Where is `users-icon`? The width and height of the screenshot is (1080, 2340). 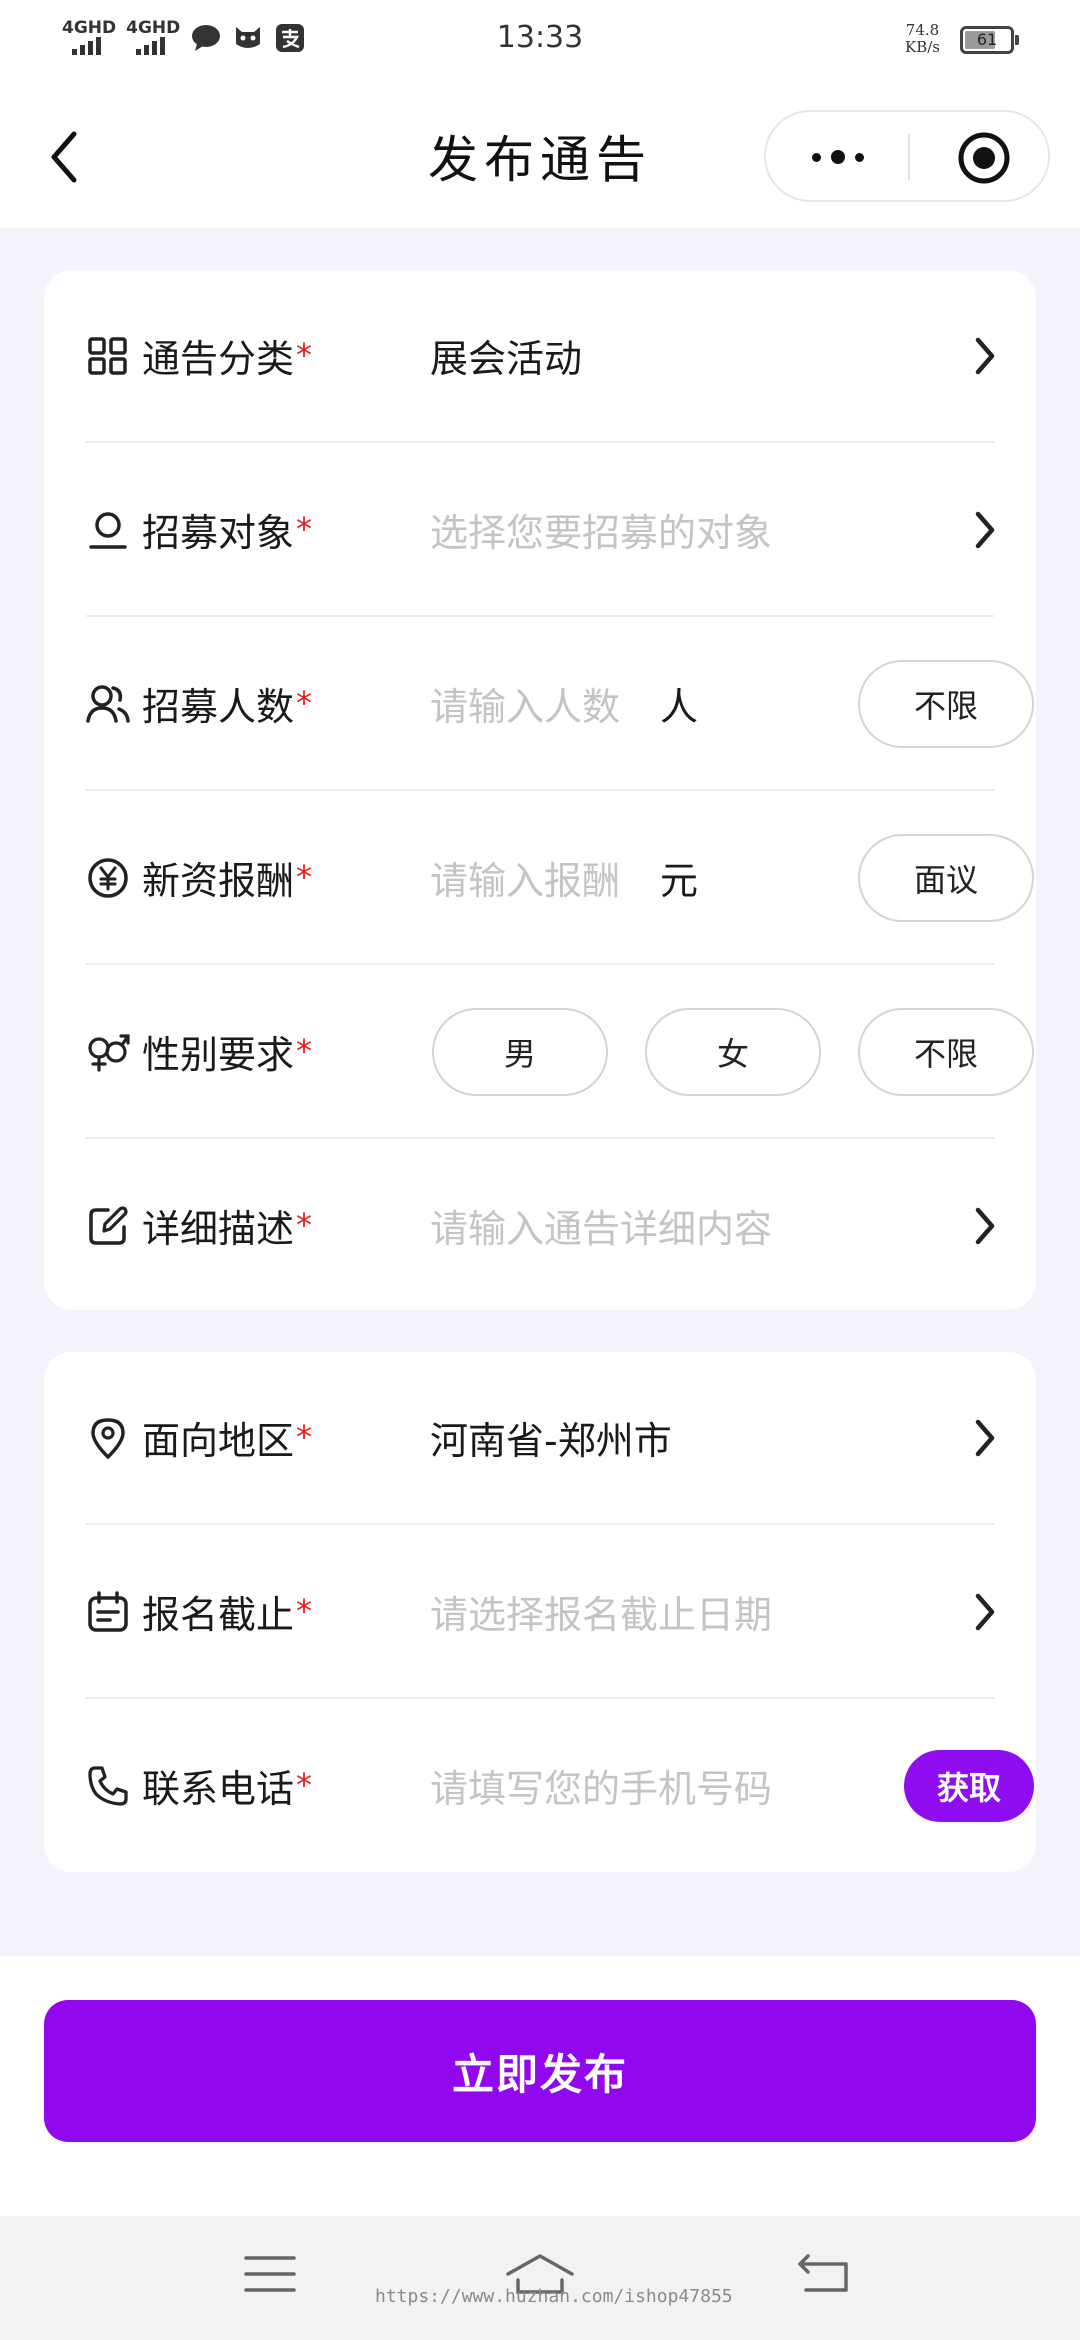 users-icon is located at coordinates (108, 704).